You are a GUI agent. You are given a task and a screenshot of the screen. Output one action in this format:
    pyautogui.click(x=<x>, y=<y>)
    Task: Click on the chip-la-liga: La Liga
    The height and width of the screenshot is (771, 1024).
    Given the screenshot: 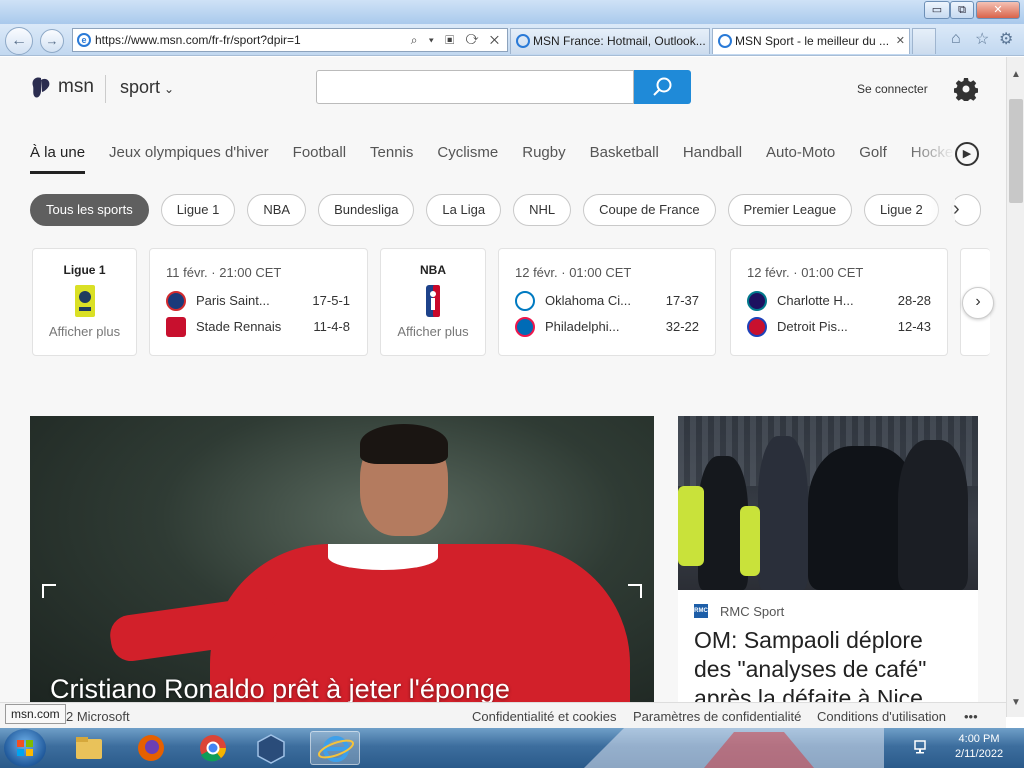 What is the action you would take?
    pyautogui.click(x=464, y=210)
    